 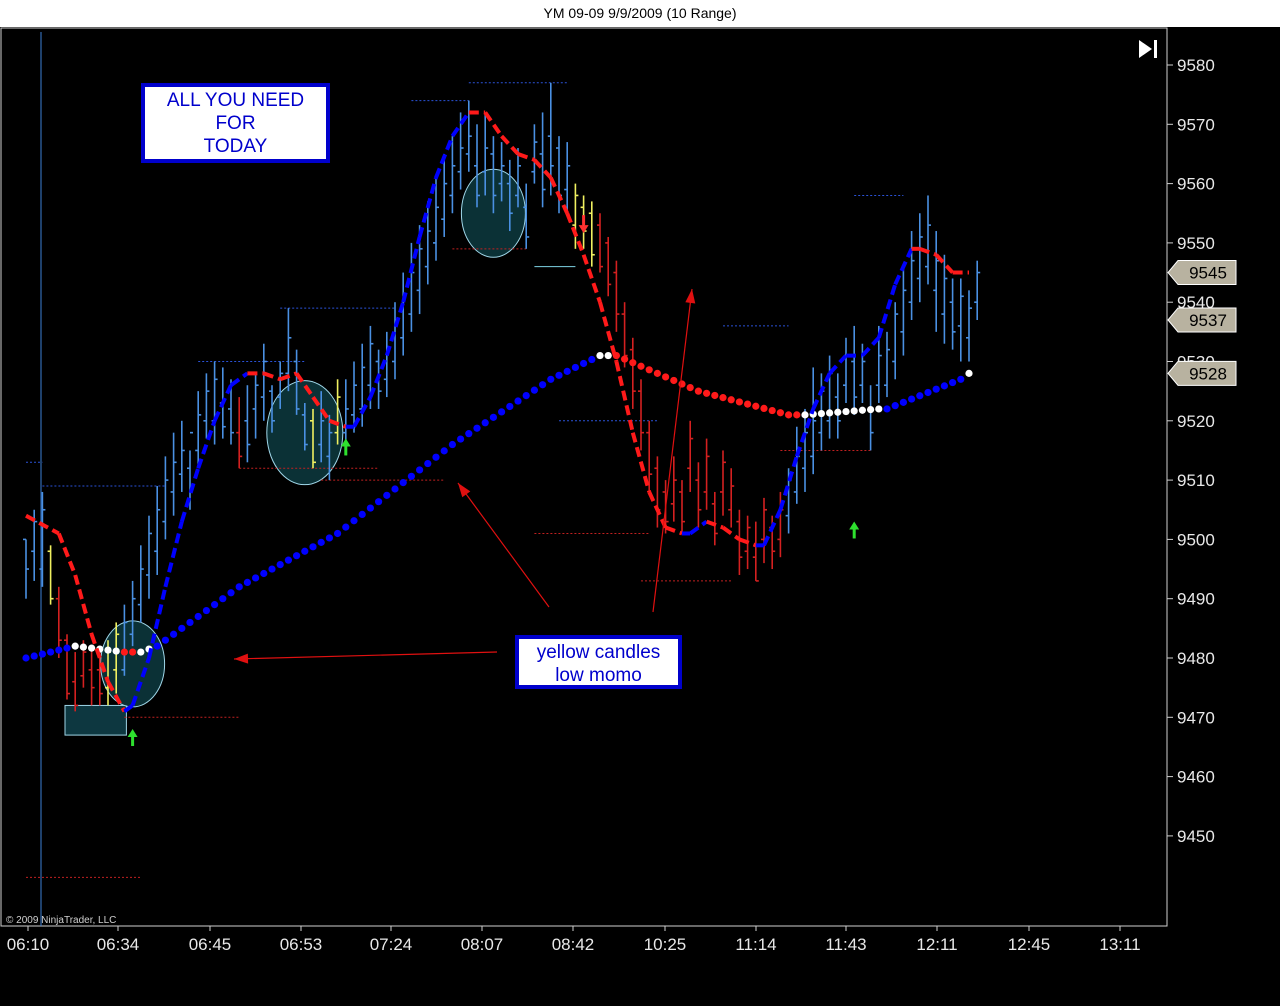 I want to click on price-marker-label: 9528, so click(x=1208, y=373).